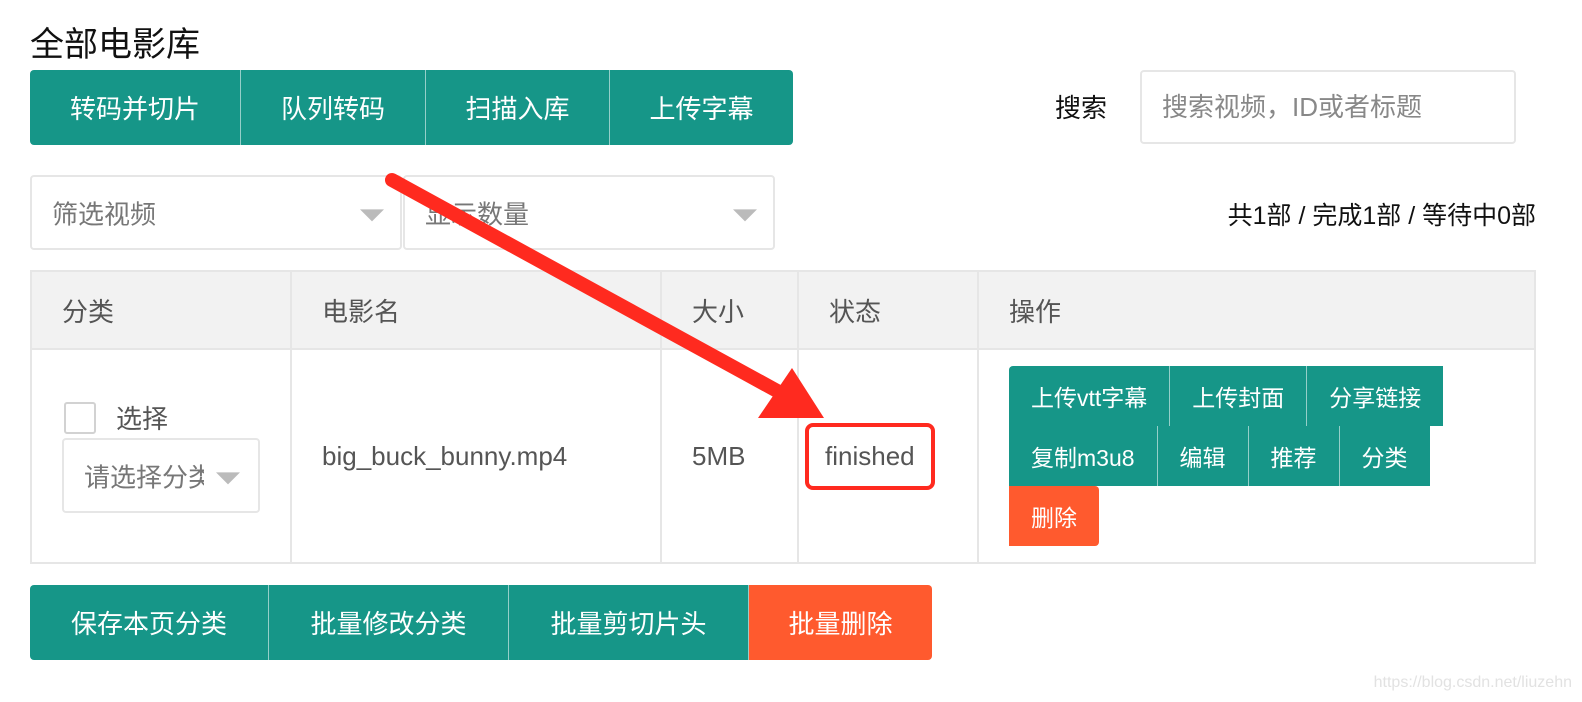 The image size is (1582, 702). What do you see at coordinates (476, 310) in the screenshot?
I see `header-movie-name: 电影名` at bounding box center [476, 310].